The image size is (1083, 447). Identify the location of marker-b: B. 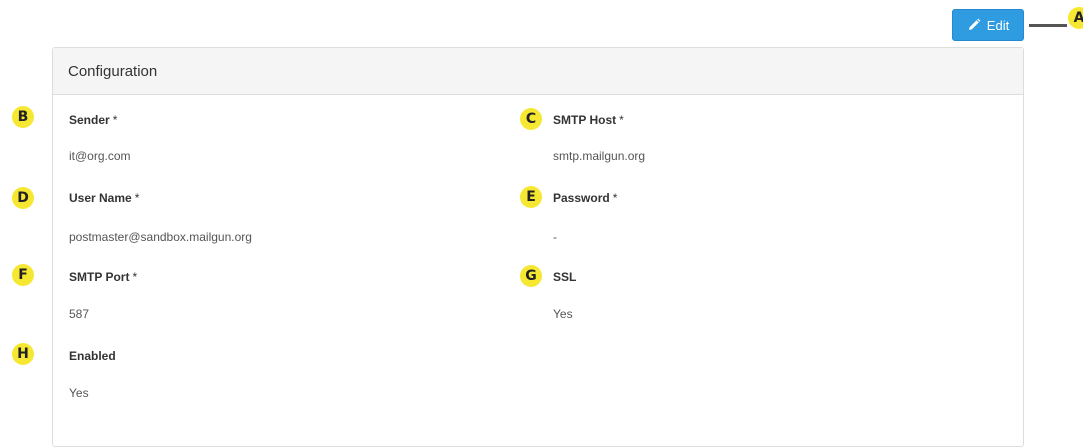
(23, 117).